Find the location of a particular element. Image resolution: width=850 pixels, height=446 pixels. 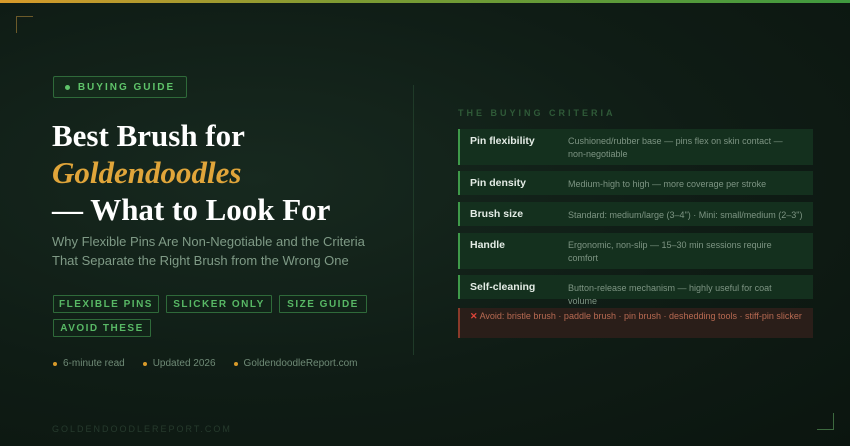

tag-size-guide: SIZE GUIDE is located at coordinates (323, 304).